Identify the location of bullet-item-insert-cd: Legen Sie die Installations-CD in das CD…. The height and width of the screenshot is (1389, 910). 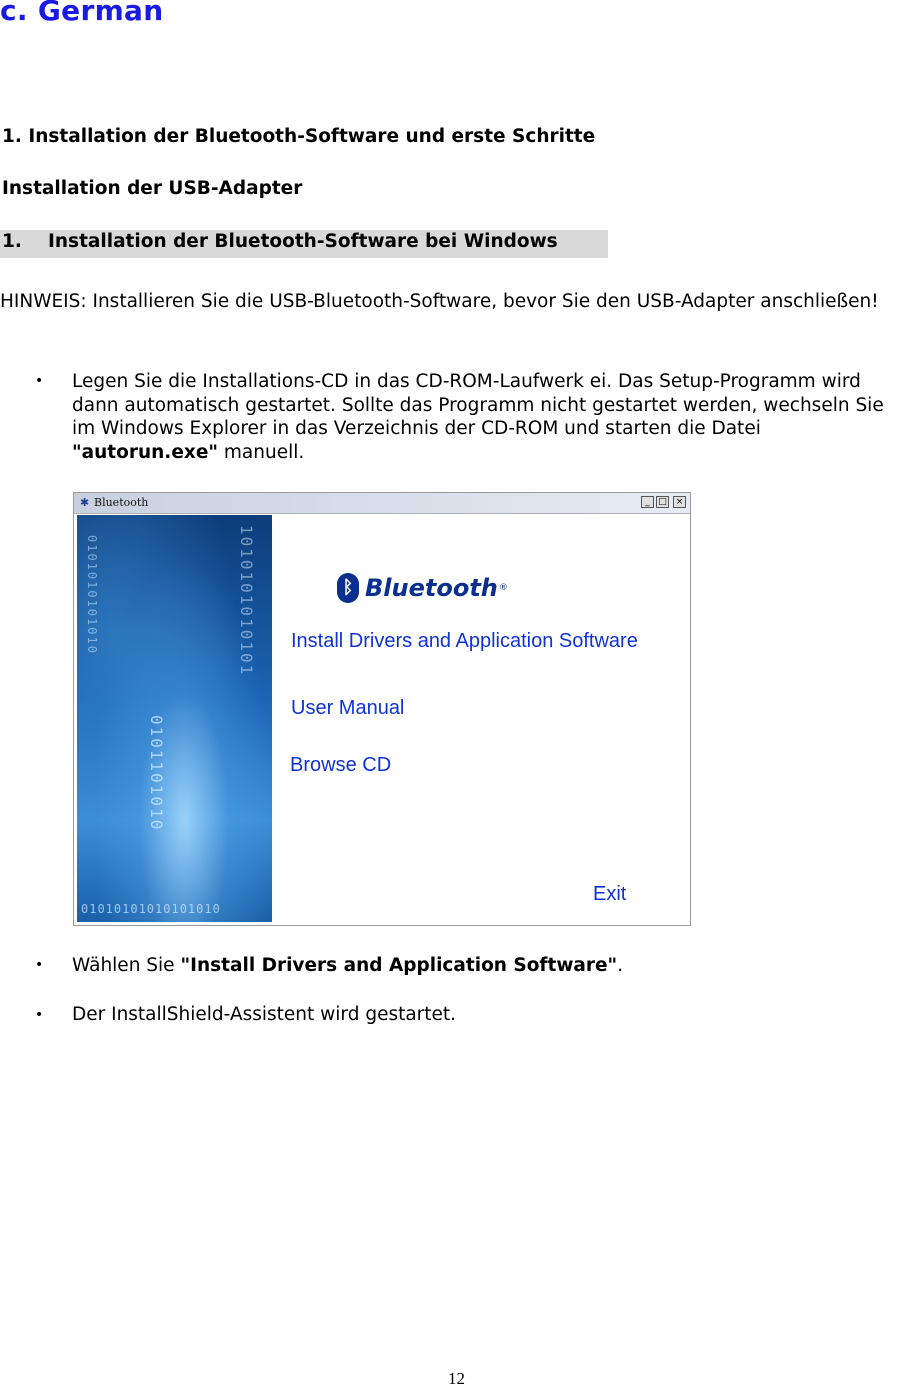
(491, 417).